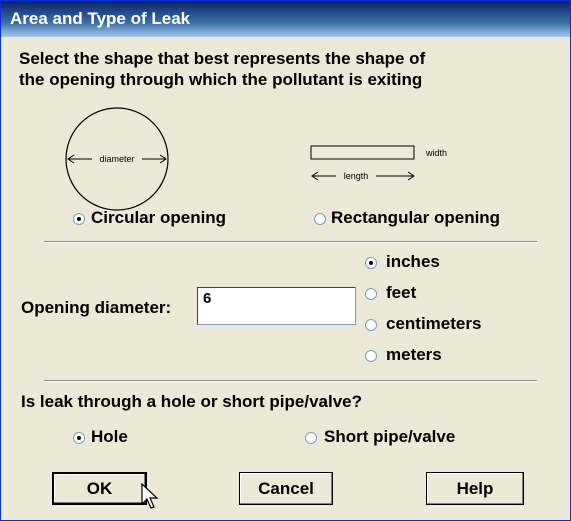 This screenshot has height=521, width=571. Describe the element at coordinates (356, 176) in the screenshot. I see `length-label: length` at that location.